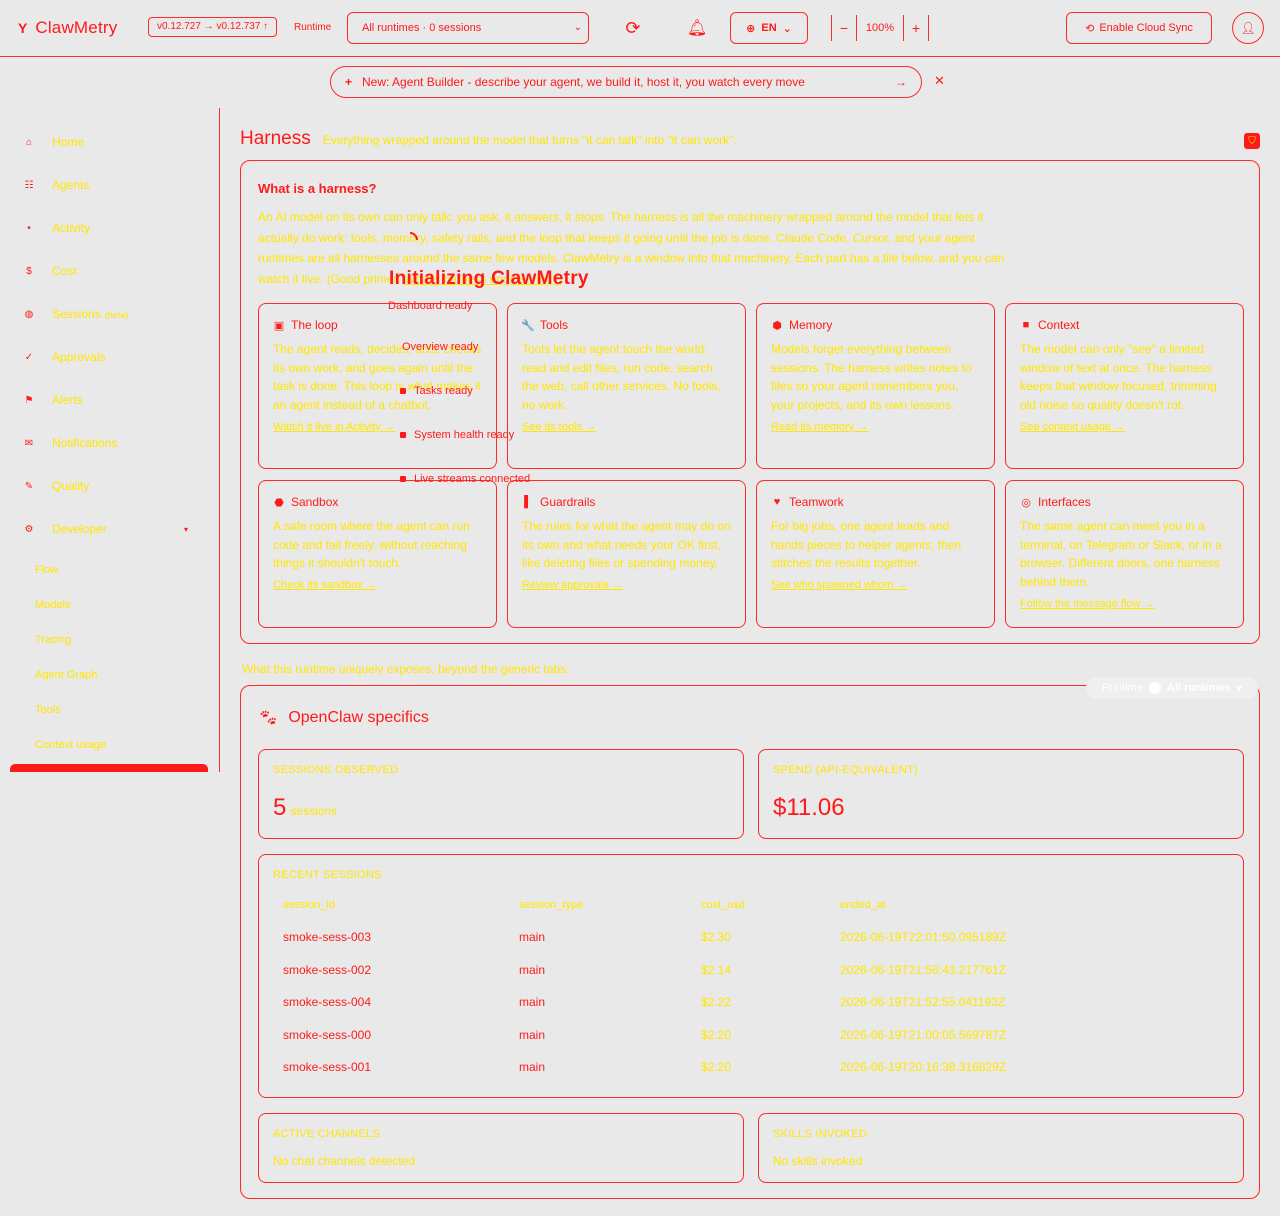 Image resolution: width=1280 pixels, height=1216 pixels. Describe the element at coordinates (811, 325) in the screenshot. I see `card-title: Memory` at that location.